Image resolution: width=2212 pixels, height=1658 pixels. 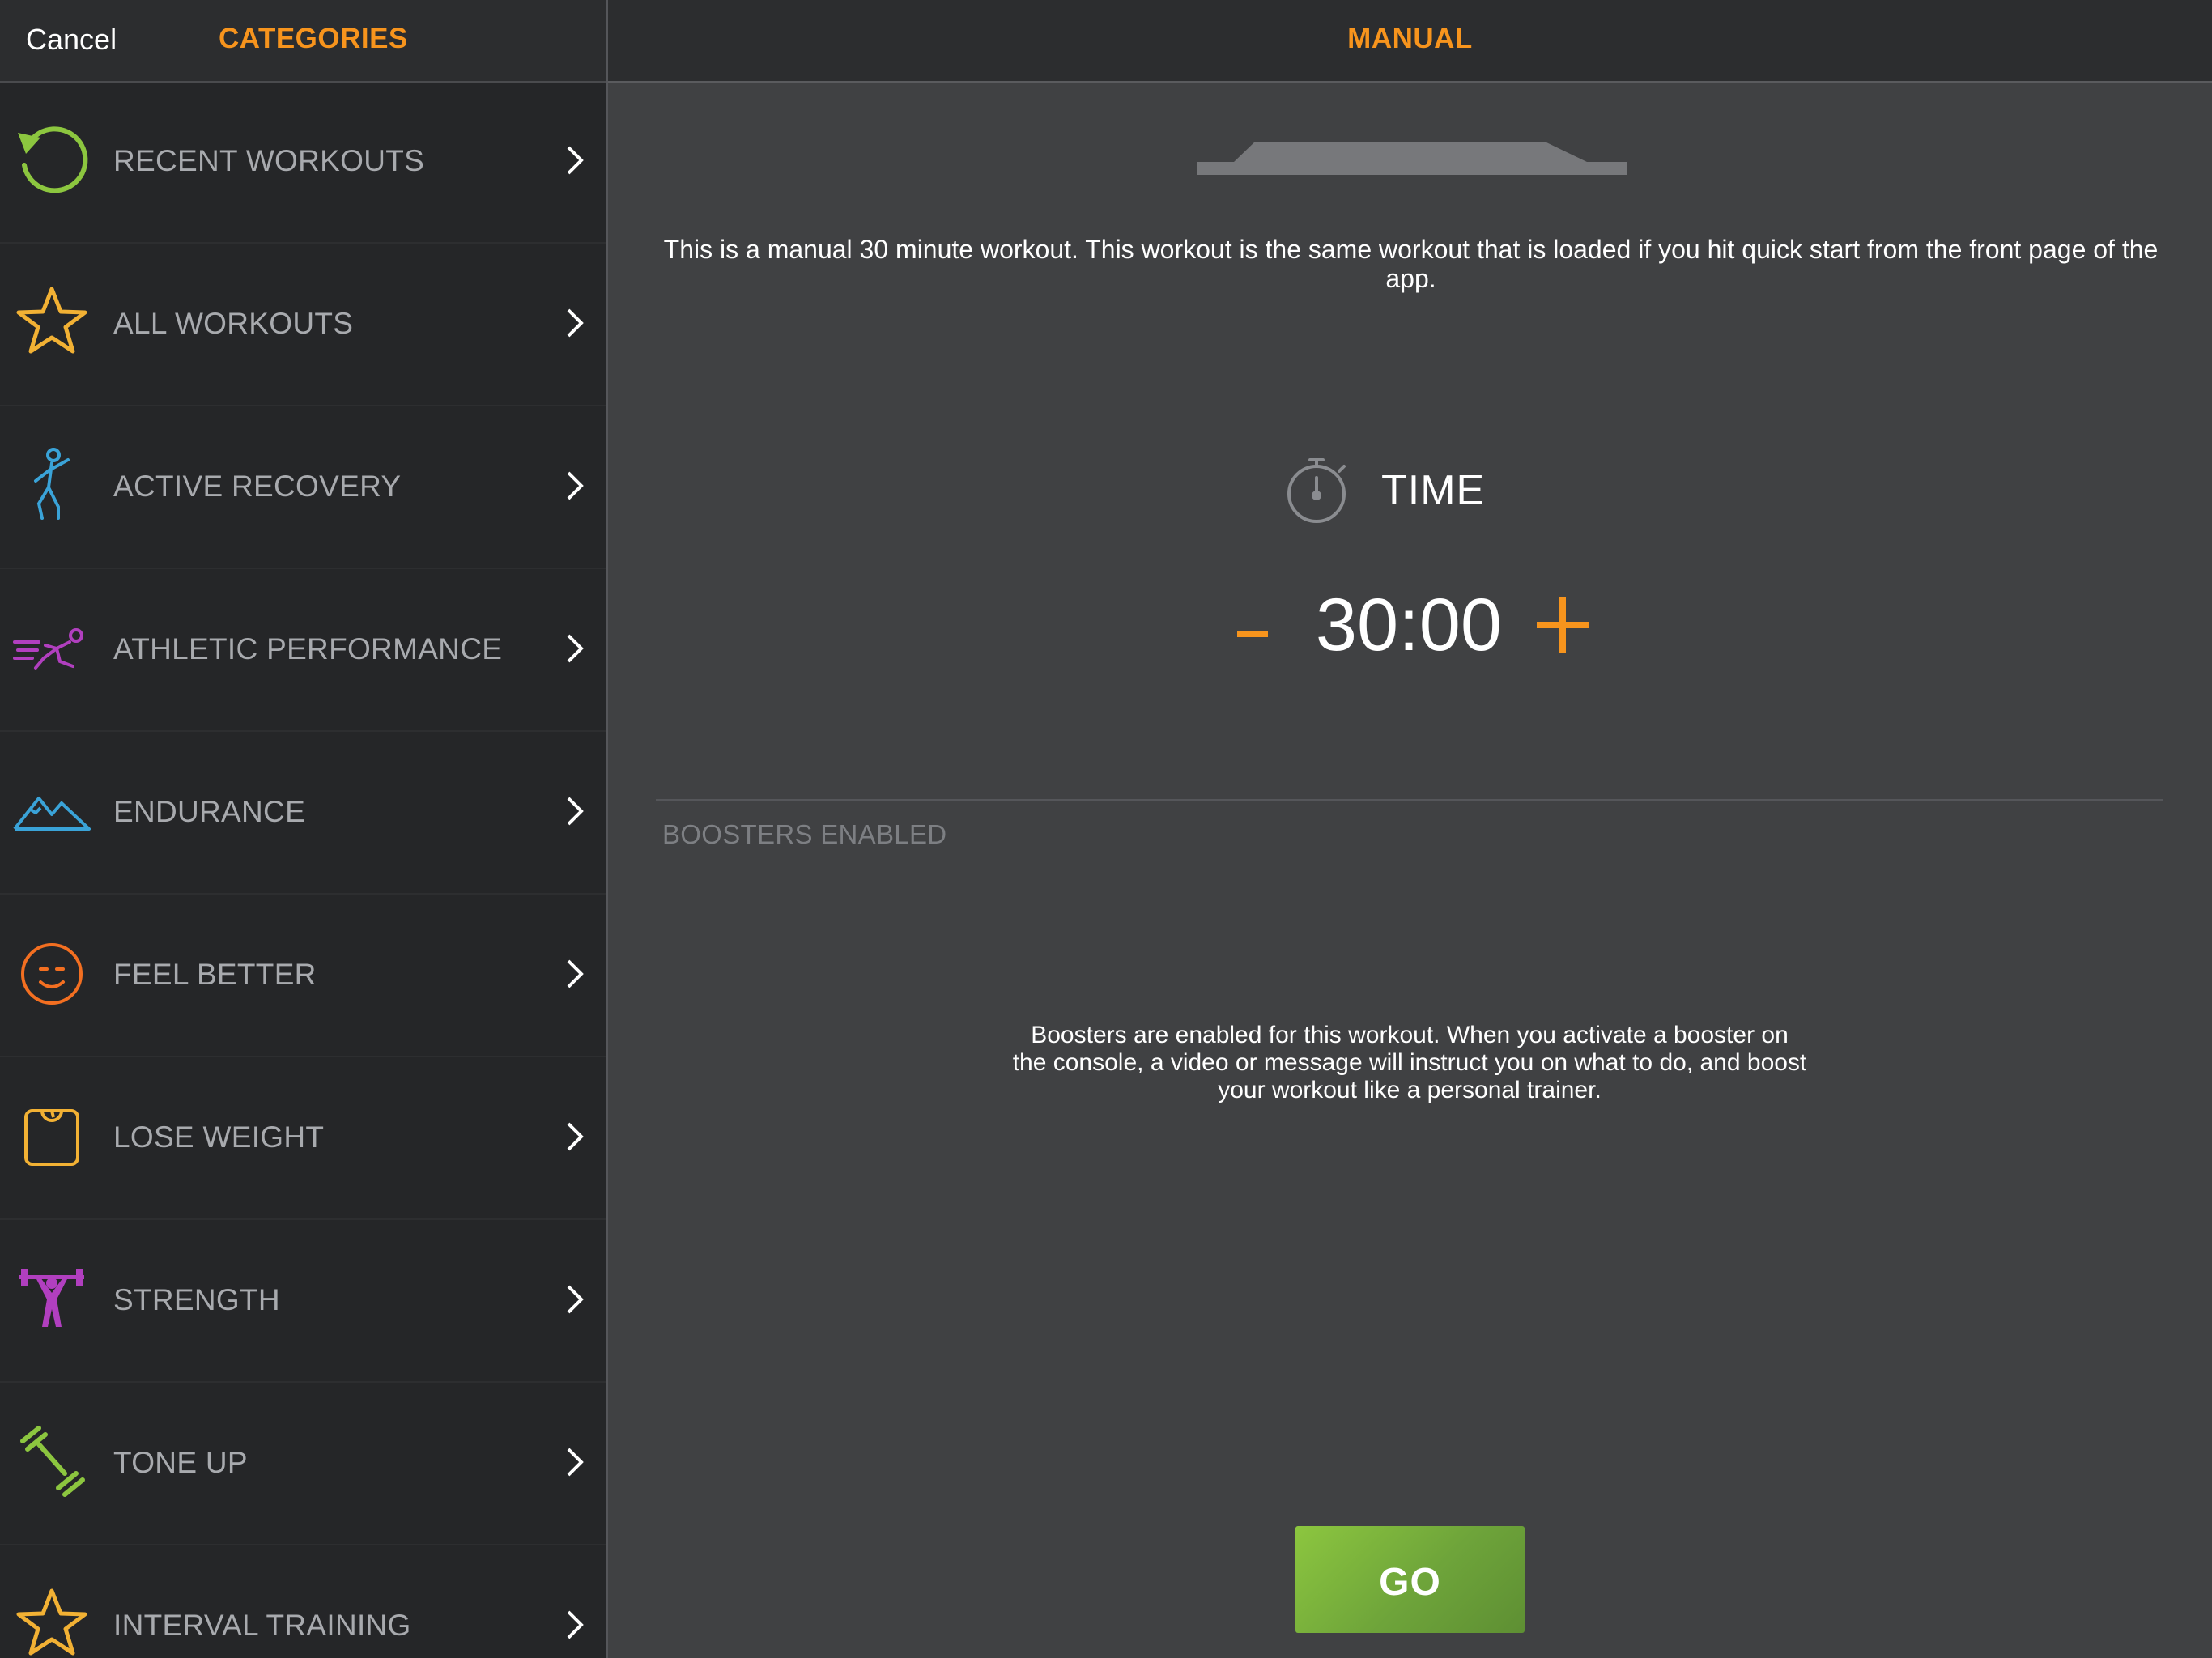 I want to click on time-value: 30:00, so click(x=1409, y=625).